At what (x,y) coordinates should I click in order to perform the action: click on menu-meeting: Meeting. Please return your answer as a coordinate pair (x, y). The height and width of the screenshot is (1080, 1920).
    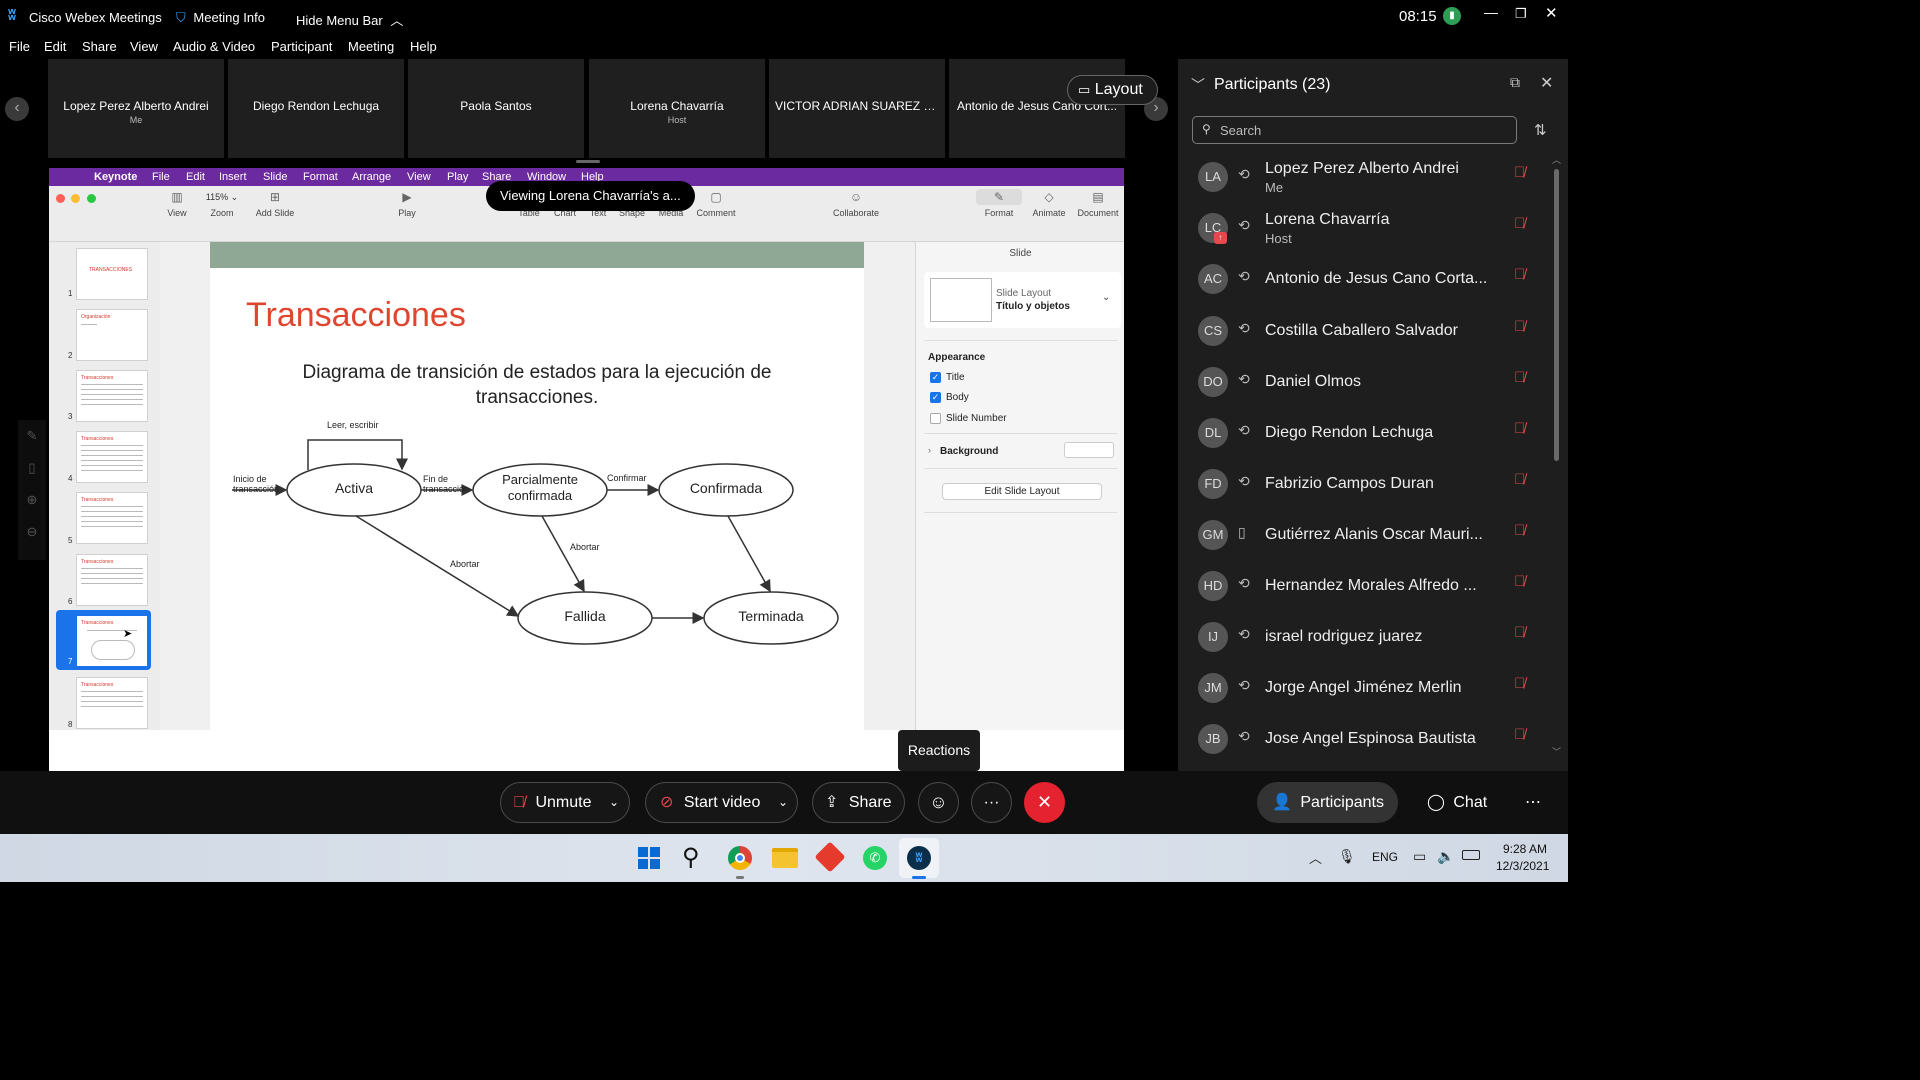
    Looking at the image, I should click on (371, 46).